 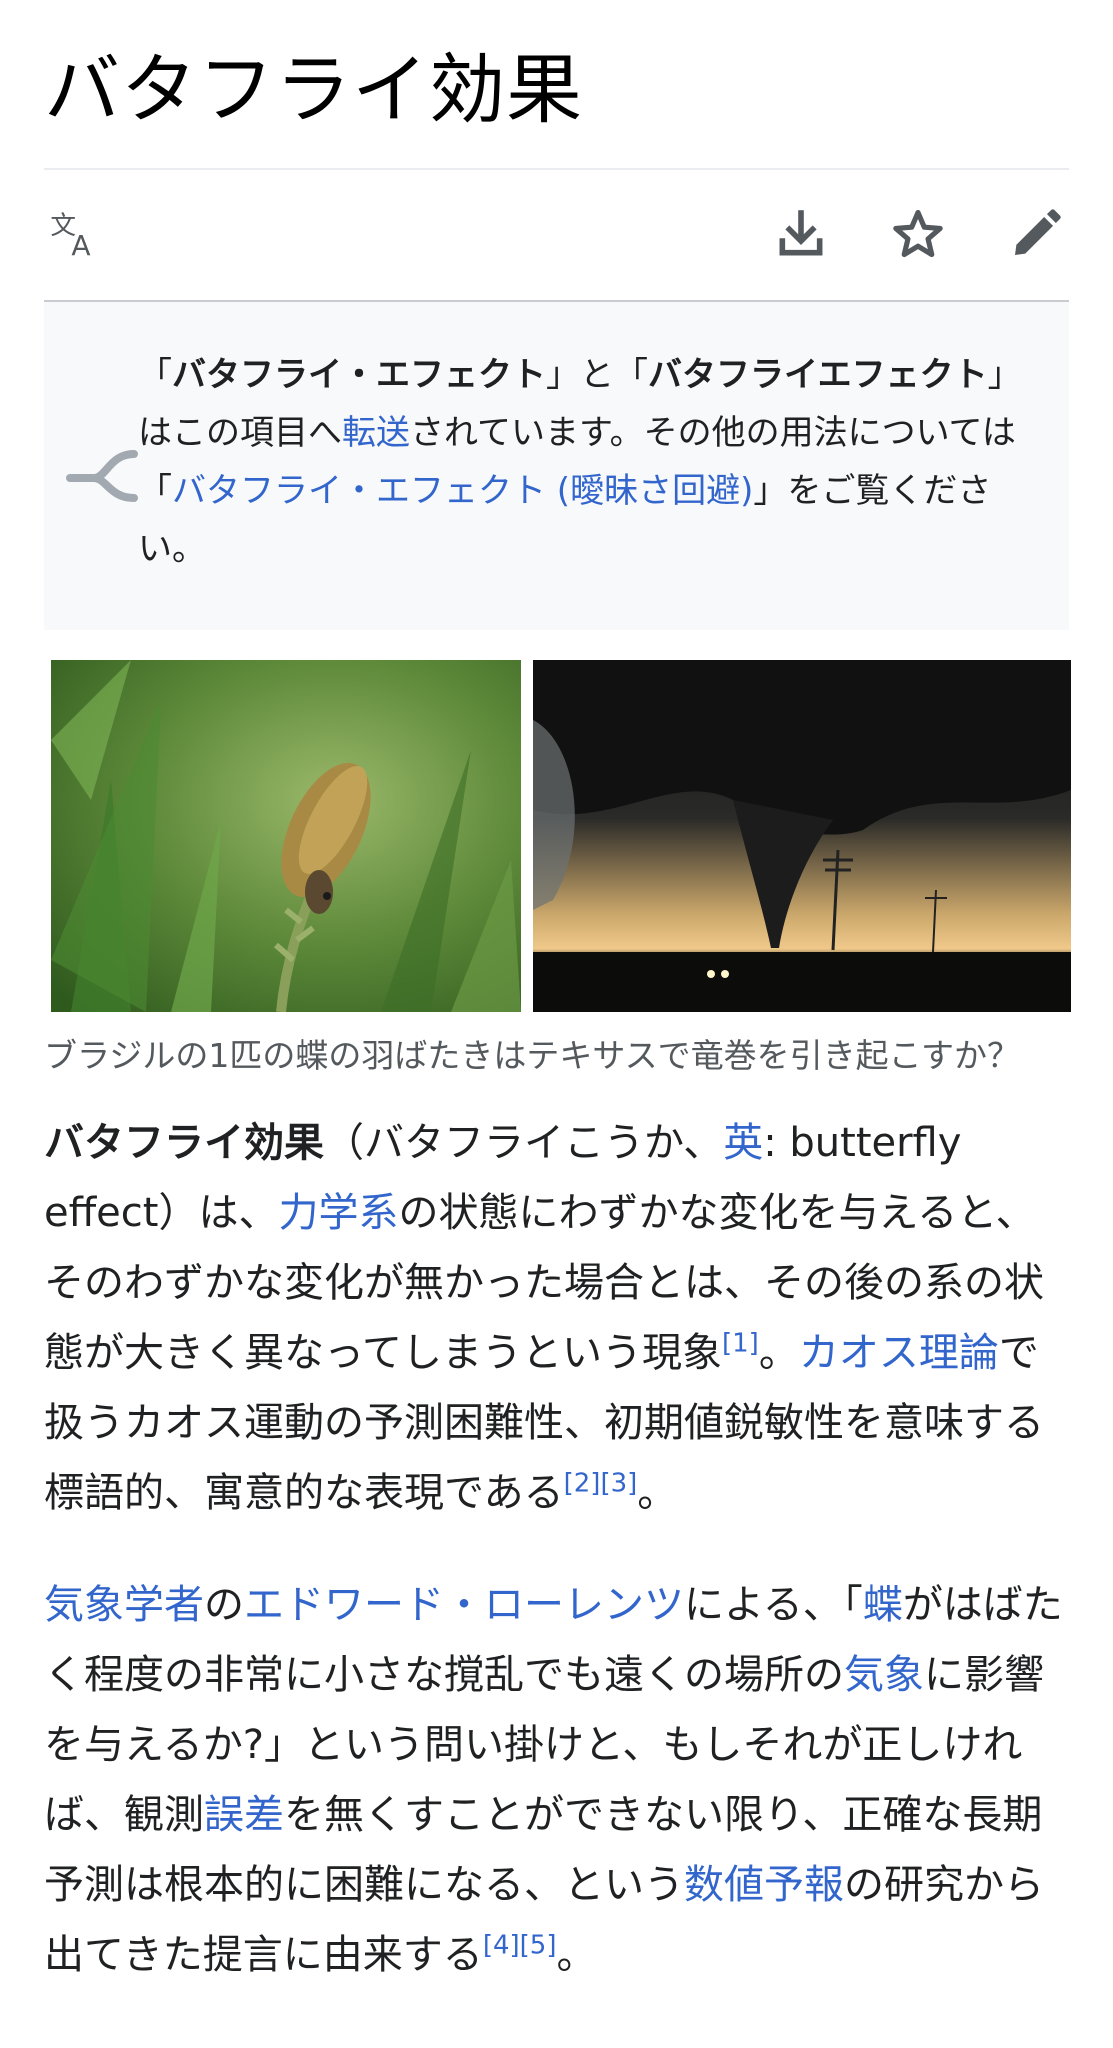 I want to click on reference-marker: [4][5], so click(x=520, y=1946).